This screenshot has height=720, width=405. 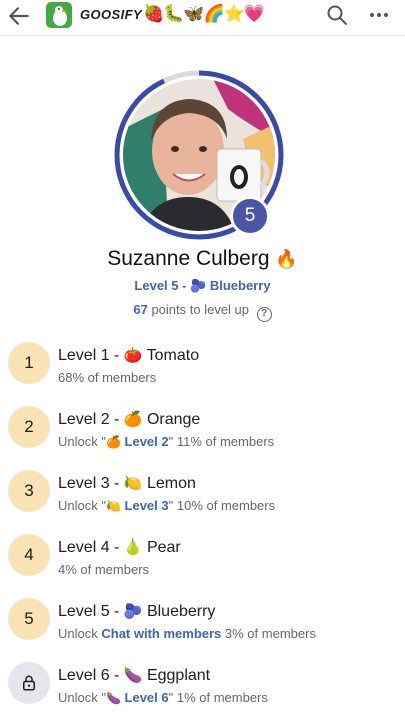 I want to click on level-subtitle: Unlock "🍆 Level 6" 1% of members, so click(x=163, y=697).